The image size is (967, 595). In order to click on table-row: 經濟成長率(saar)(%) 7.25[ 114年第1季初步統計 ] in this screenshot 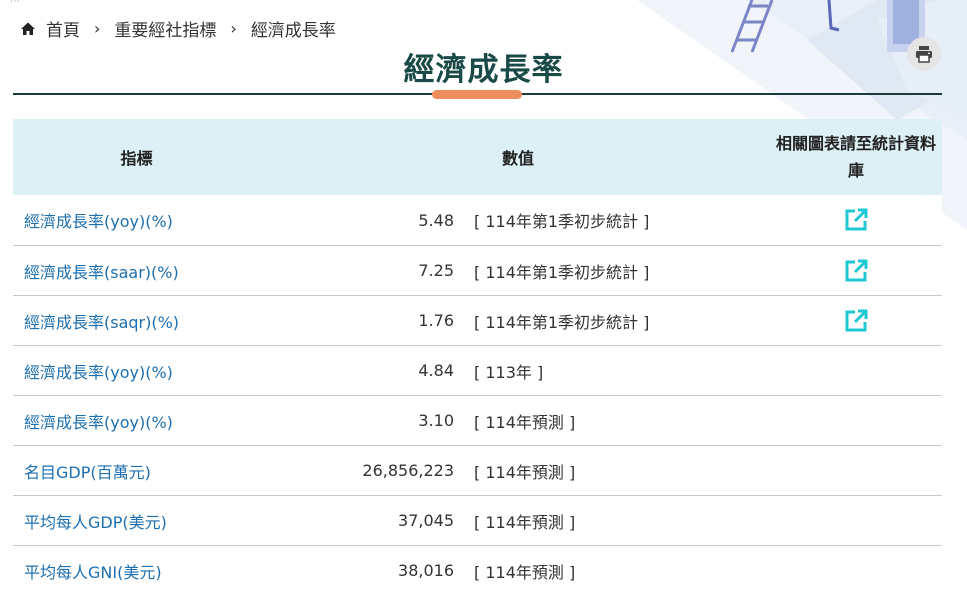, I will do `click(477, 271)`.